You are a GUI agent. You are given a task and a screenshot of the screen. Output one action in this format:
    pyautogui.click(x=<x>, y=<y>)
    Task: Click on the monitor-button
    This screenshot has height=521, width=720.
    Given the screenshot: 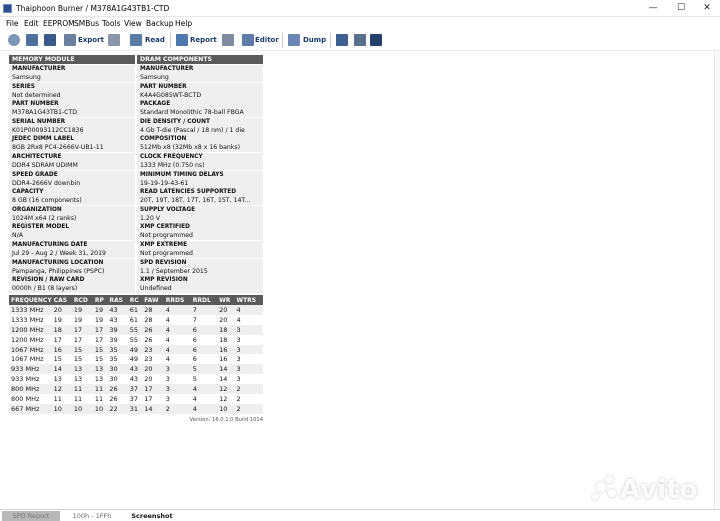 What is the action you would take?
    pyautogui.click(x=376, y=40)
    